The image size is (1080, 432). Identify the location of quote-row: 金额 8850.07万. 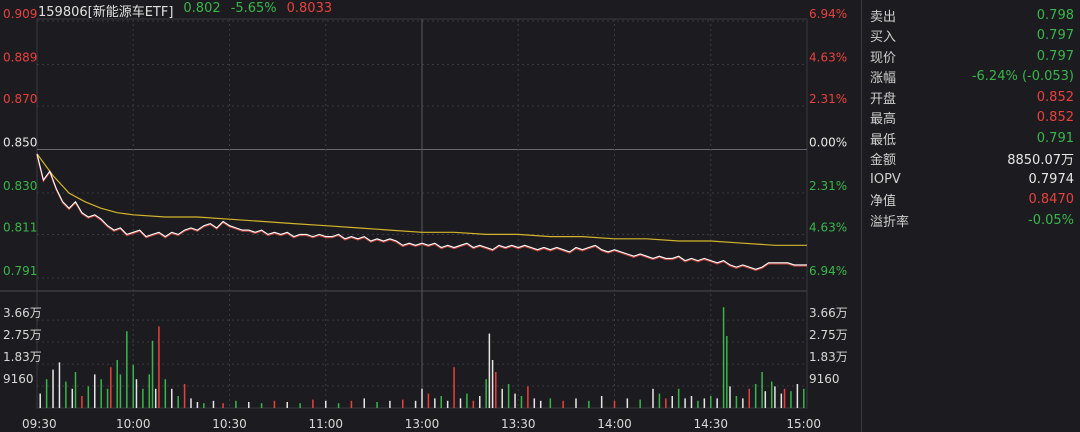
(972, 159).